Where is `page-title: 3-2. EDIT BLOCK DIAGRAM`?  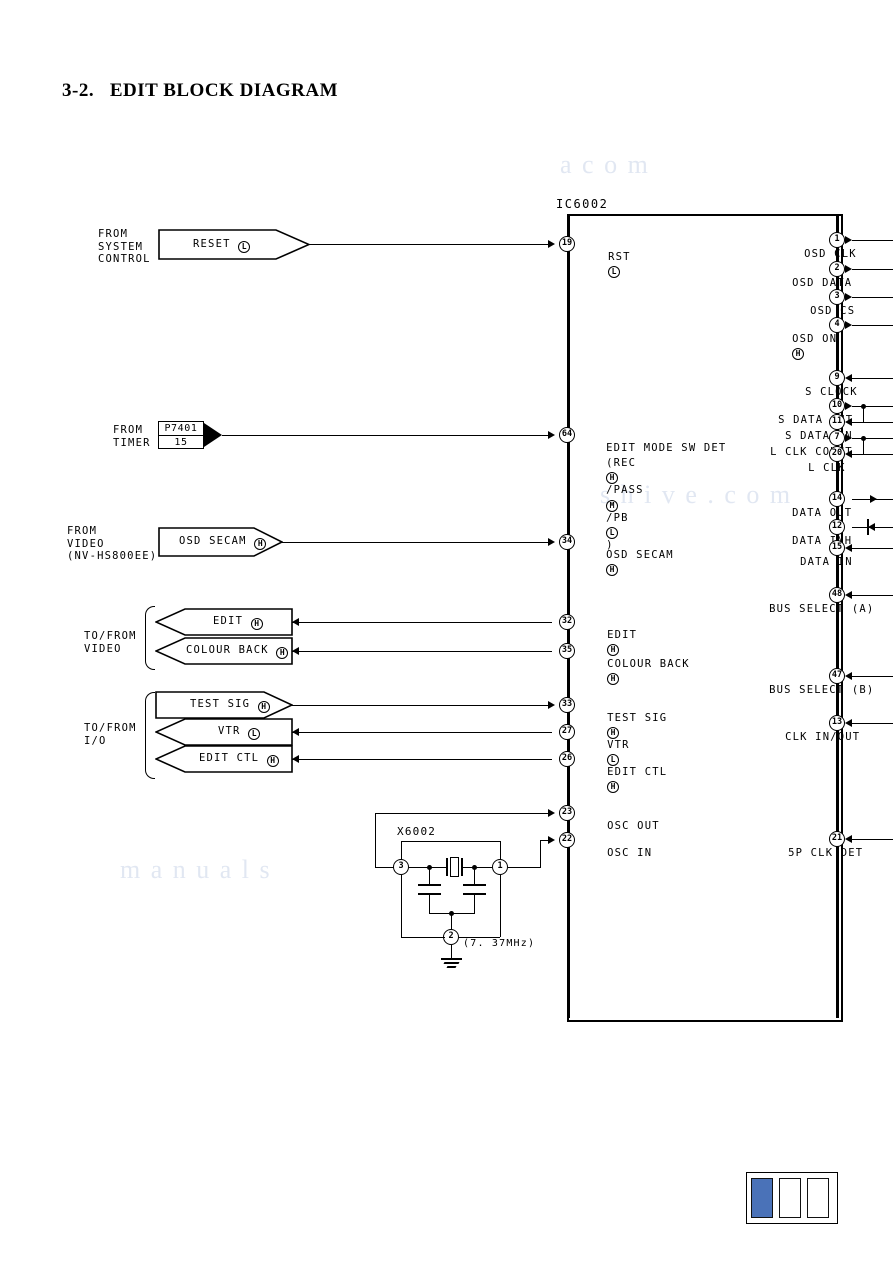
page-title: 3-2. EDIT BLOCK DIAGRAM is located at coordinates (200, 91).